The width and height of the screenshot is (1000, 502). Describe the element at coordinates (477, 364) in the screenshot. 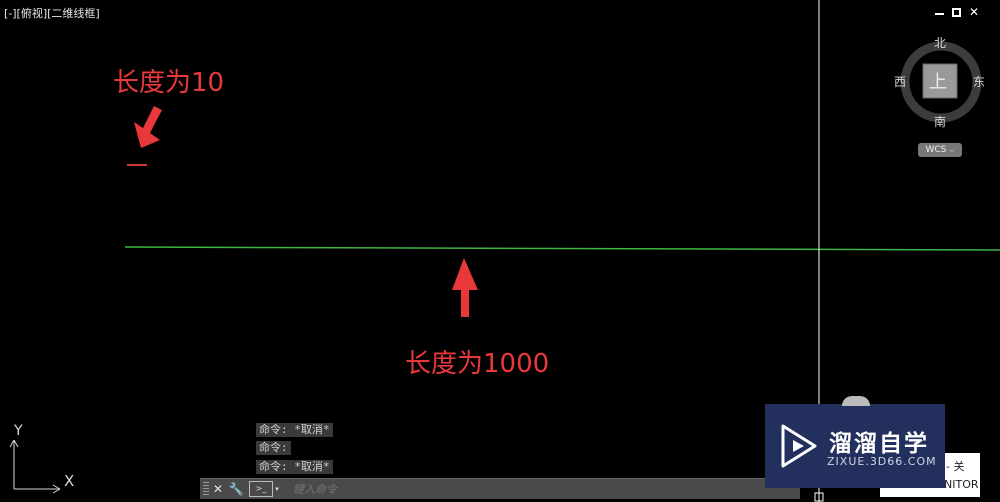

I see `annotation-long-line: 长度为1000` at that location.